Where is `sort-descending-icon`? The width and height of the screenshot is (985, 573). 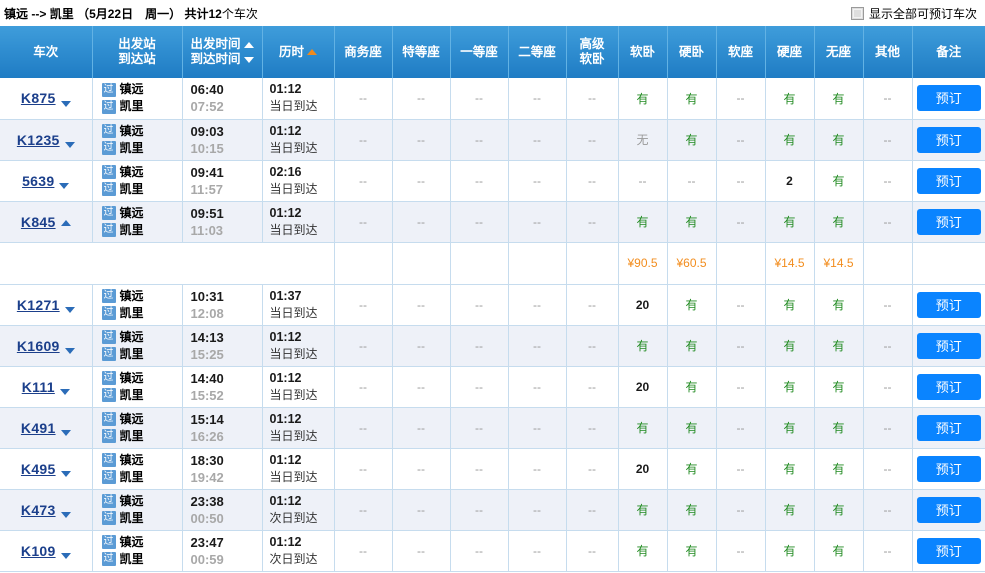 sort-descending-icon is located at coordinates (248, 59).